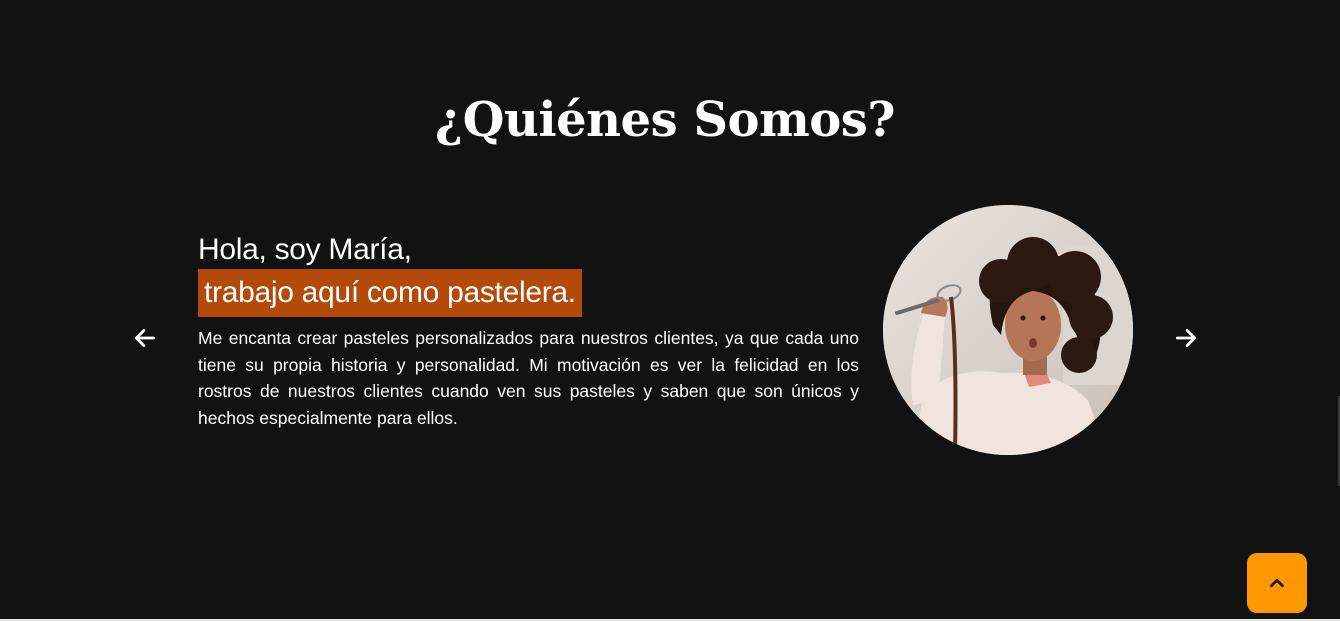  I want to click on chevron-up-icon, so click(1277, 583).